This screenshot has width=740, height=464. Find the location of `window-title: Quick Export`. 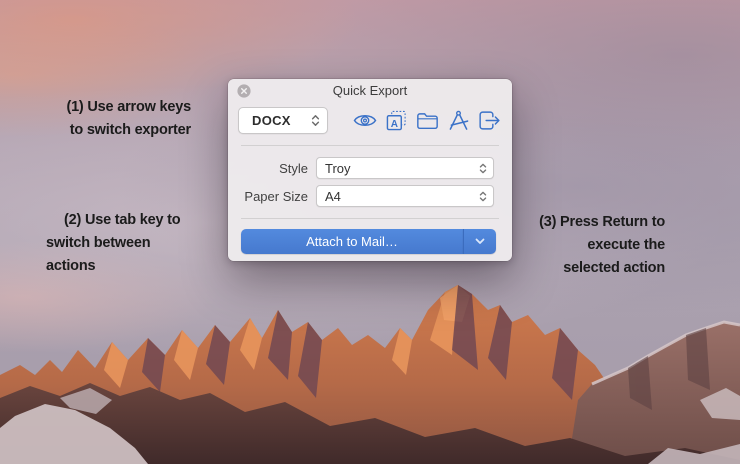

window-title: Quick Export is located at coordinates (370, 90).